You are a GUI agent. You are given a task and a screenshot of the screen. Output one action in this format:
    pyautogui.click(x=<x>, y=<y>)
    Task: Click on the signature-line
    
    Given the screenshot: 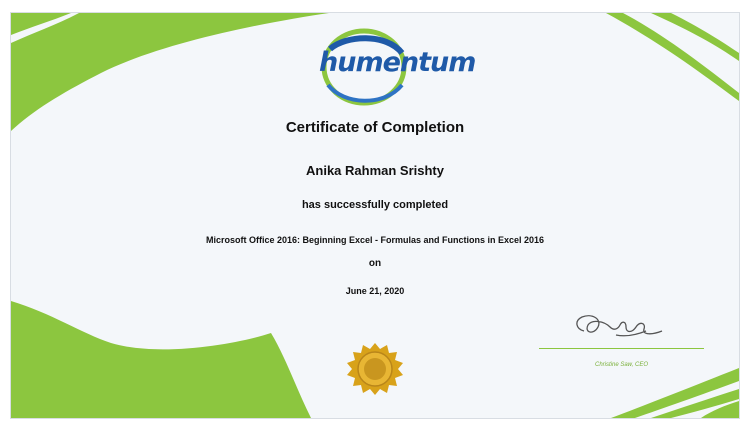 What is the action you would take?
    pyautogui.click(x=621, y=348)
    